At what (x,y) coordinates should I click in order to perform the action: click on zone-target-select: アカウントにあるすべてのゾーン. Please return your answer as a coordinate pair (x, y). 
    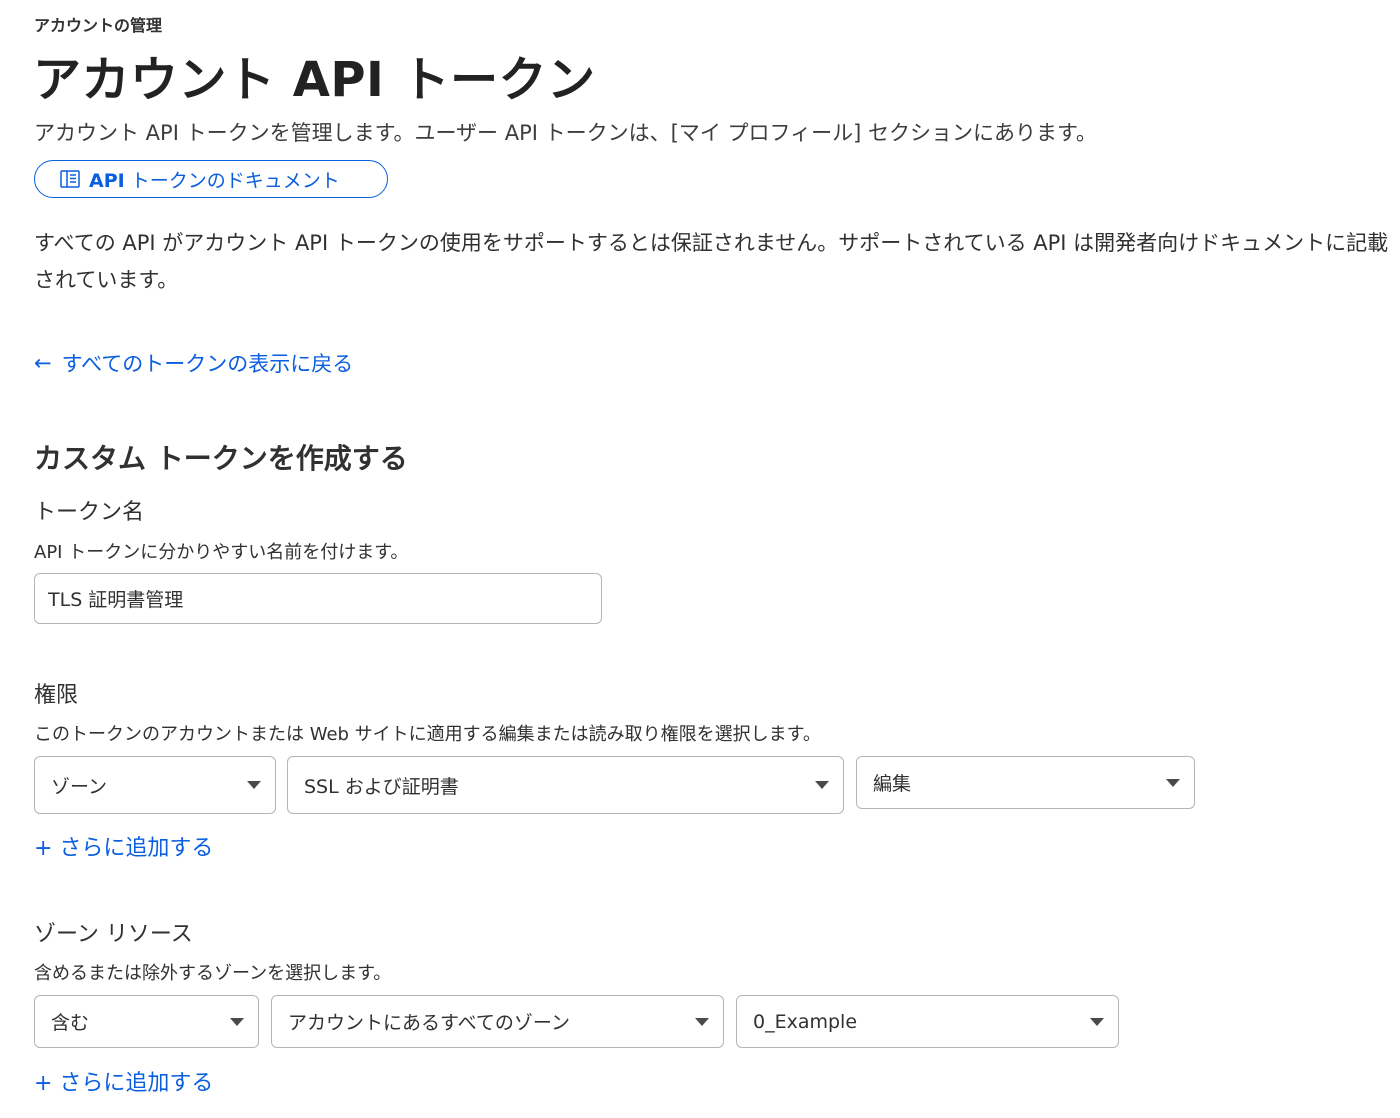
    Looking at the image, I should click on (497, 1021).